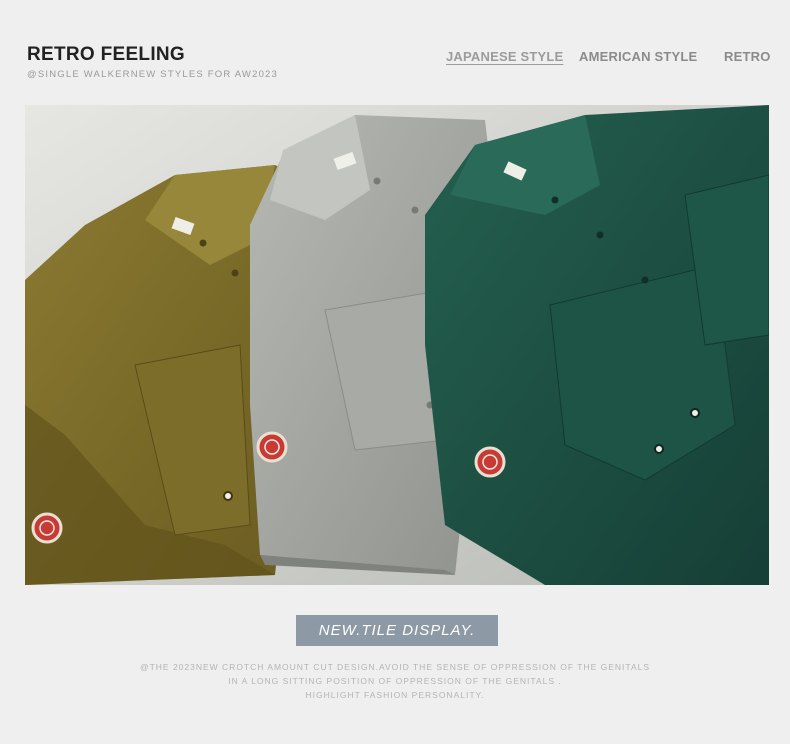 The height and width of the screenshot is (744, 790). I want to click on new-tile-display-badge: NEW.TILE DISPLAY., so click(397, 630).